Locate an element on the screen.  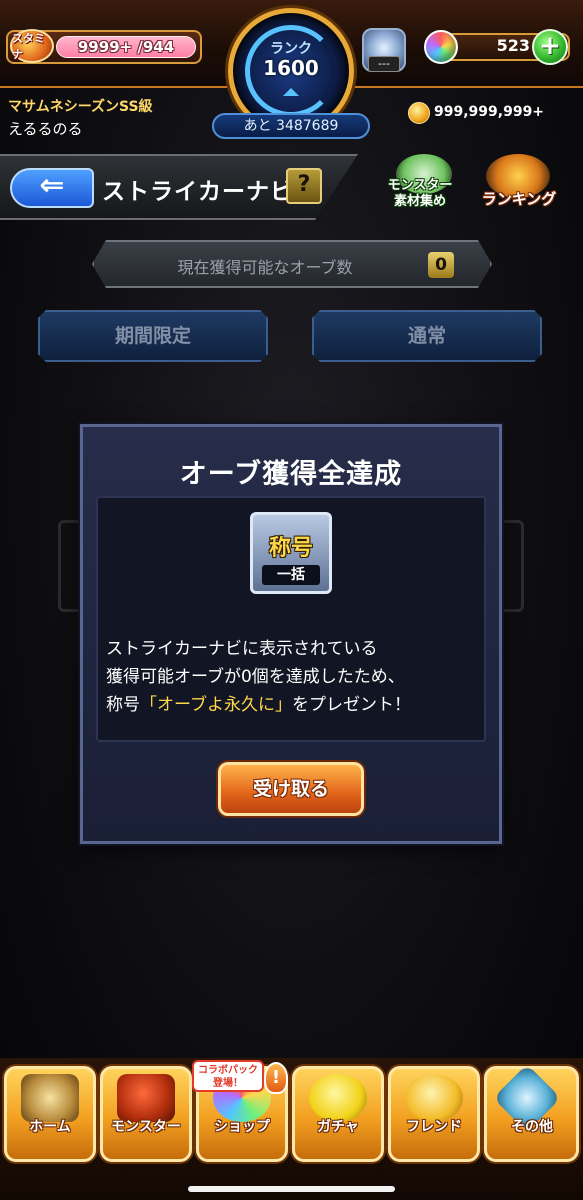
gold-value: 999,999,999+ is located at coordinates (489, 112).